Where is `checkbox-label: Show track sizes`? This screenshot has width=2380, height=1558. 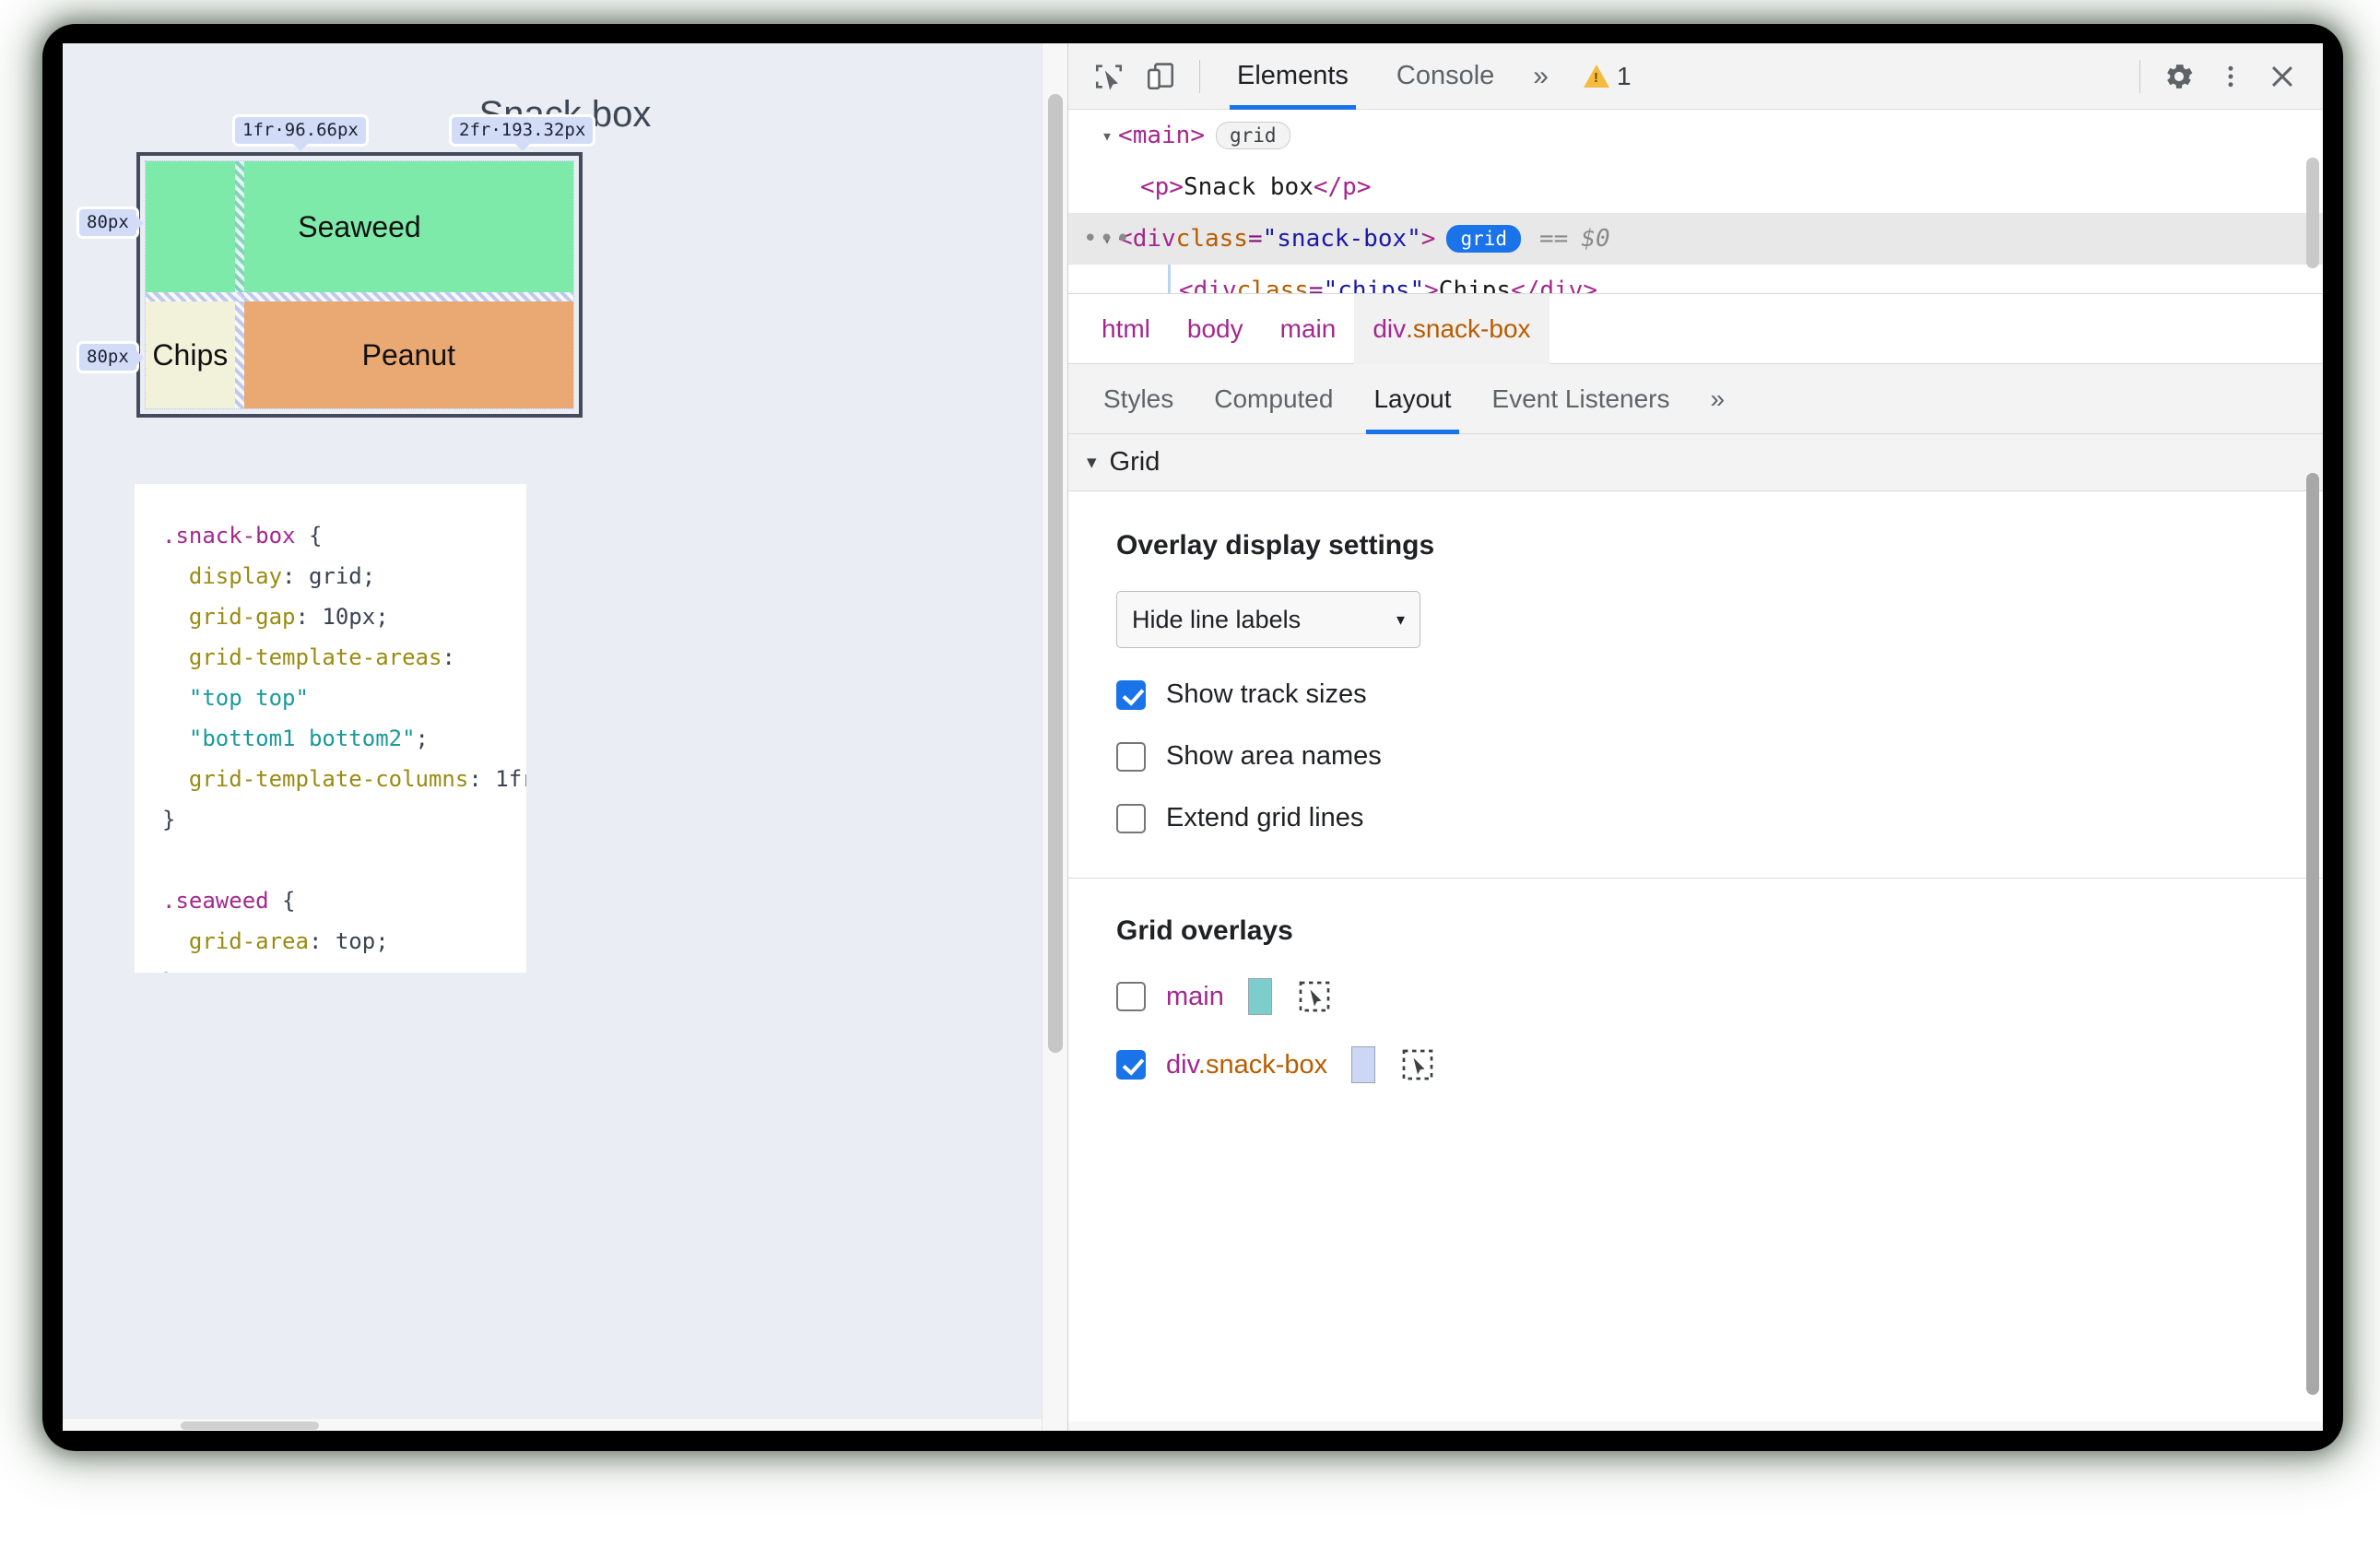
checkbox-label: Show track sizes is located at coordinates (1266, 694).